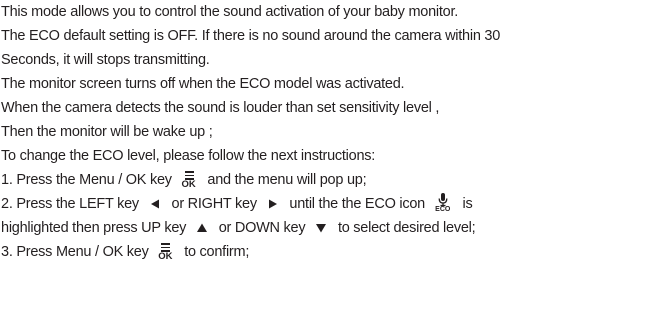 The height and width of the screenshot is (320, 662). Describe the element at coordinates (273, 204) in the screenshot. I see `right-arrow-icon` at that location.